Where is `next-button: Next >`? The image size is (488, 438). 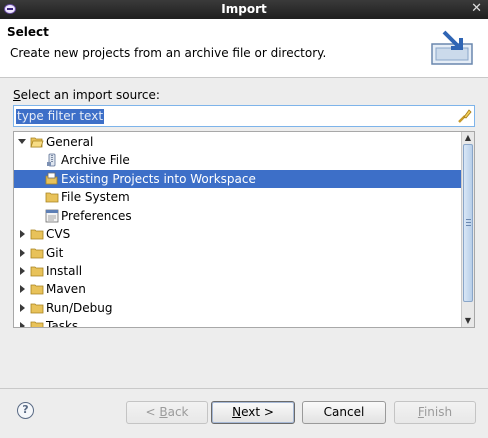 next-button: Next > is located at coordinates (253, 412).